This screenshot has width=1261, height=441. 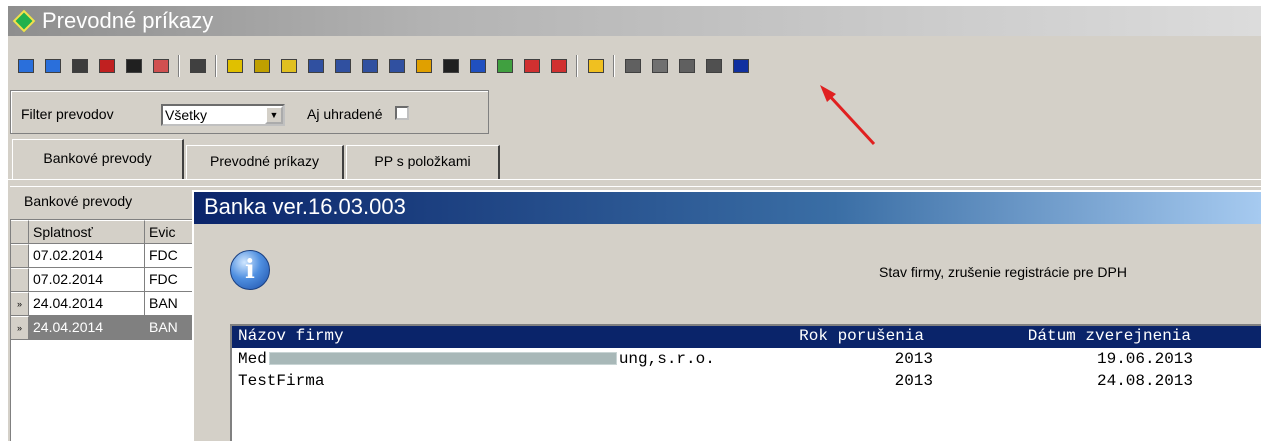 What do you see at coordinates (727, 208) in the screenshot?
I see `dialog-title: Banka ver.16.03.003` at bounding box center [727, 208].